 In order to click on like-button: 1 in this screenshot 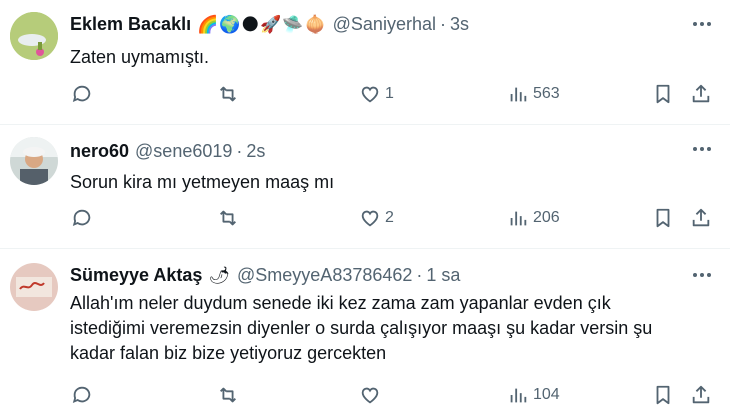, I will do `click(376, 94)`.